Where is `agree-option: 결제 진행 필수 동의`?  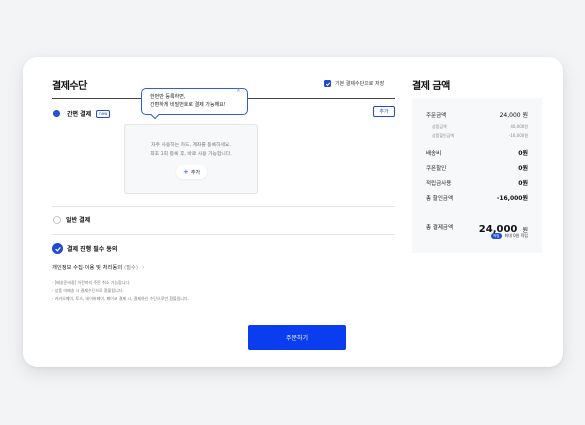 agree-option: 결제 진행 필수 동의 is located at coordinates (84, 248).